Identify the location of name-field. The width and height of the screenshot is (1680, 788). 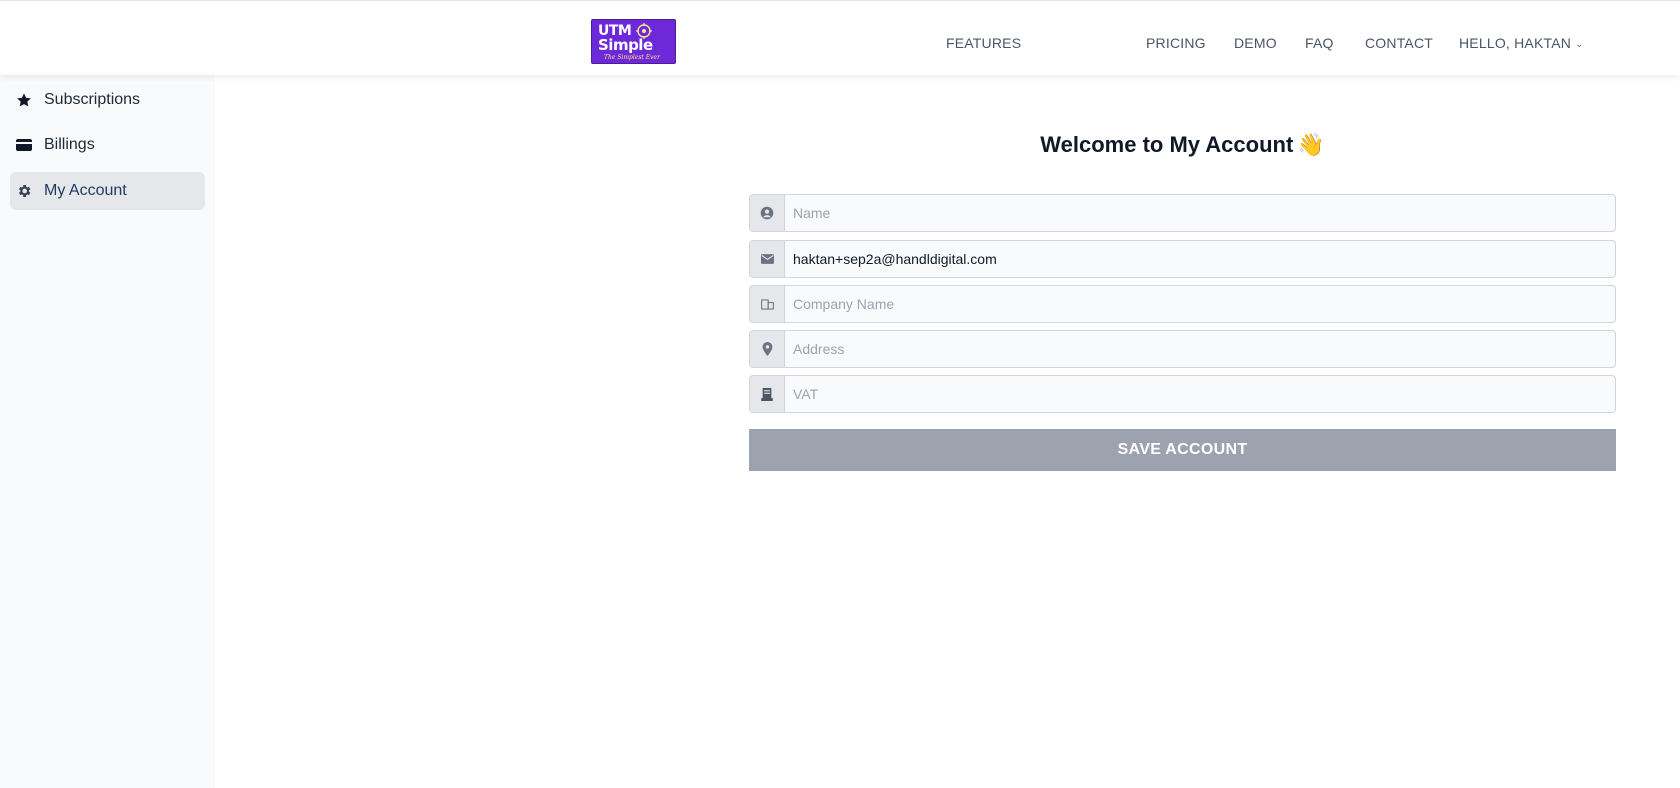
(1182, 213).